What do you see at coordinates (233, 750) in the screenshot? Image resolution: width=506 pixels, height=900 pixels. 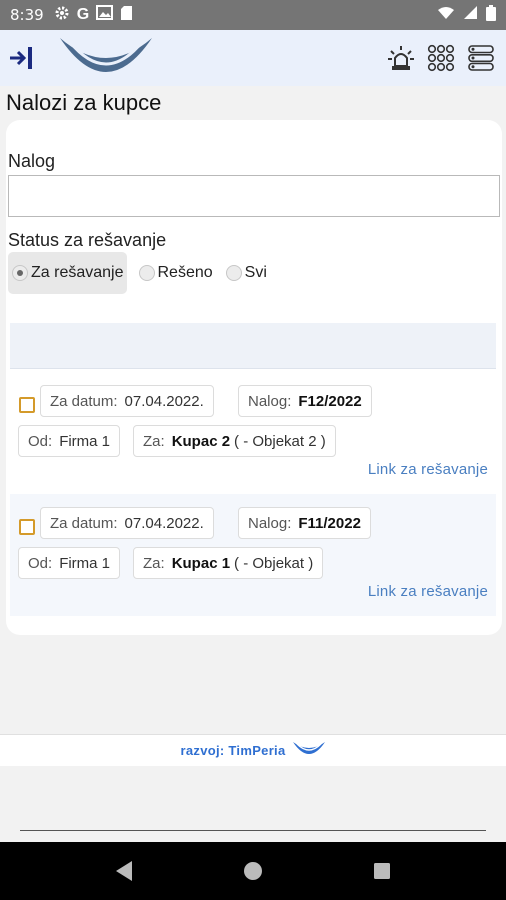 I see `footer-credit: razvoj: TimPeria` at bounding box center [233, 750].